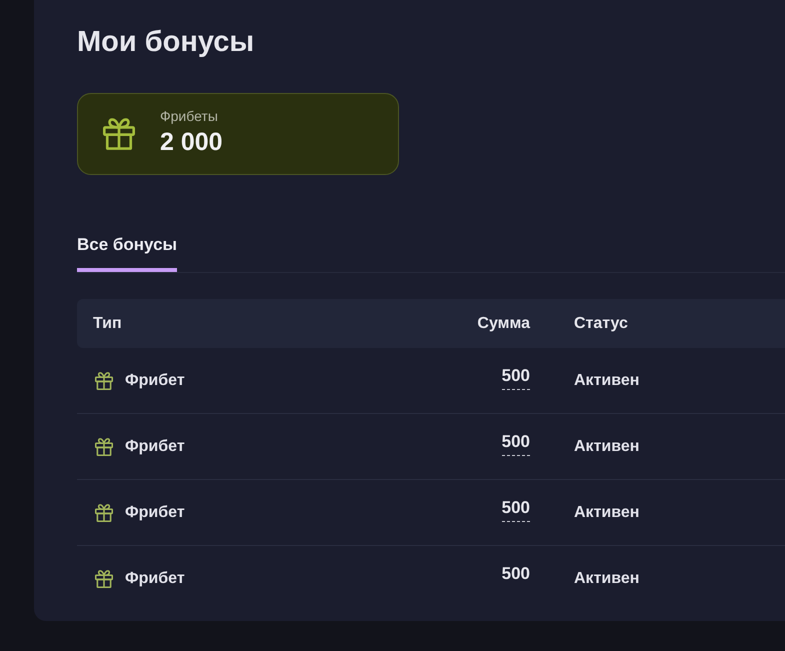 This screenshot has height=651, width=785. What do you see at coordinates (127, 251) in the screenshot?
I see `tab: Все бонусы` at bounding box center [127, 251].